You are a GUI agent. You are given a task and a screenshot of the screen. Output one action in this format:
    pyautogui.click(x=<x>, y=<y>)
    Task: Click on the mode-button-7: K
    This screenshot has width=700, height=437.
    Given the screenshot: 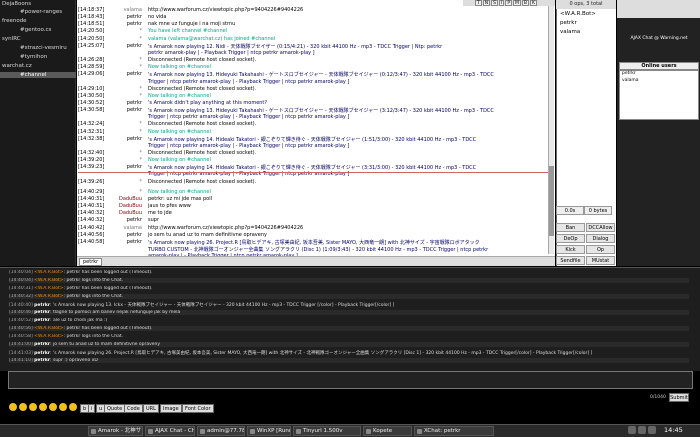 What is the action you would take?
    pyautogui.click(x=533, y=3)
    